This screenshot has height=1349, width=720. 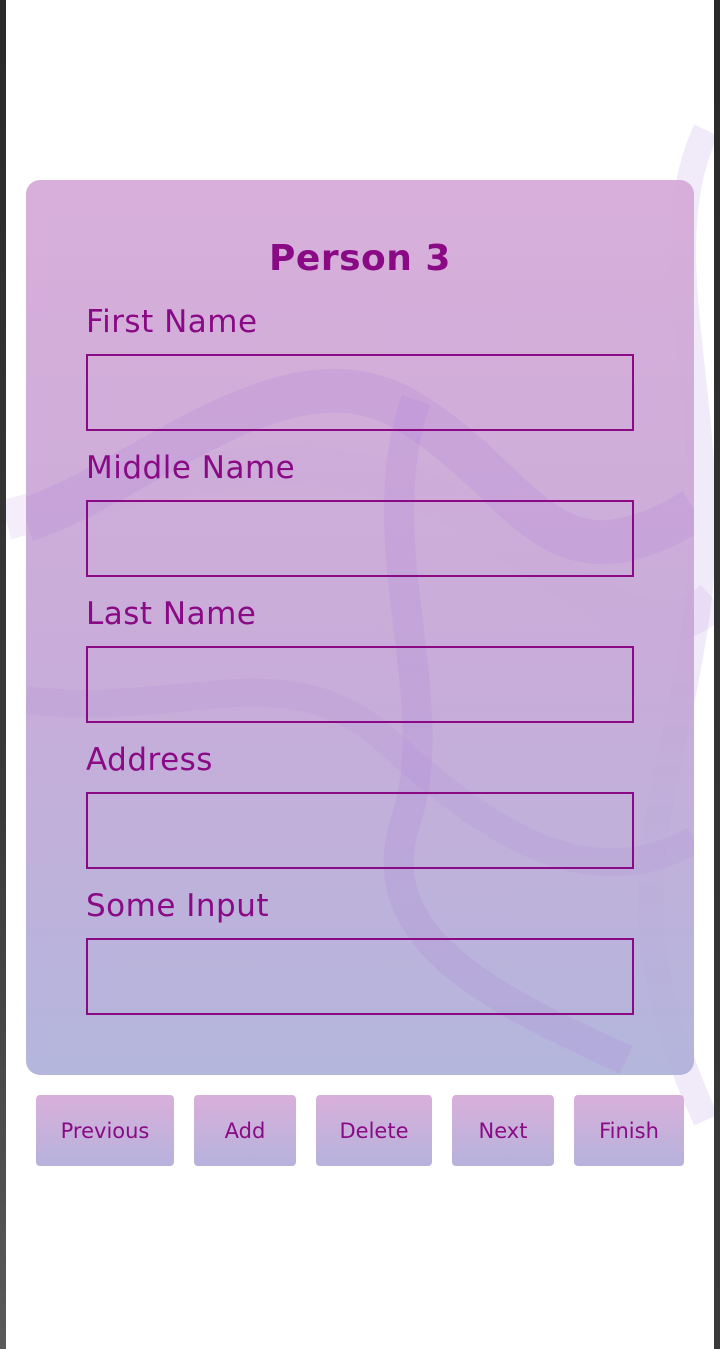 What do you see at coordinates (172, 322) in the screenshot?
I see `first-name-label: First Name` at bounding box center [172, 322].